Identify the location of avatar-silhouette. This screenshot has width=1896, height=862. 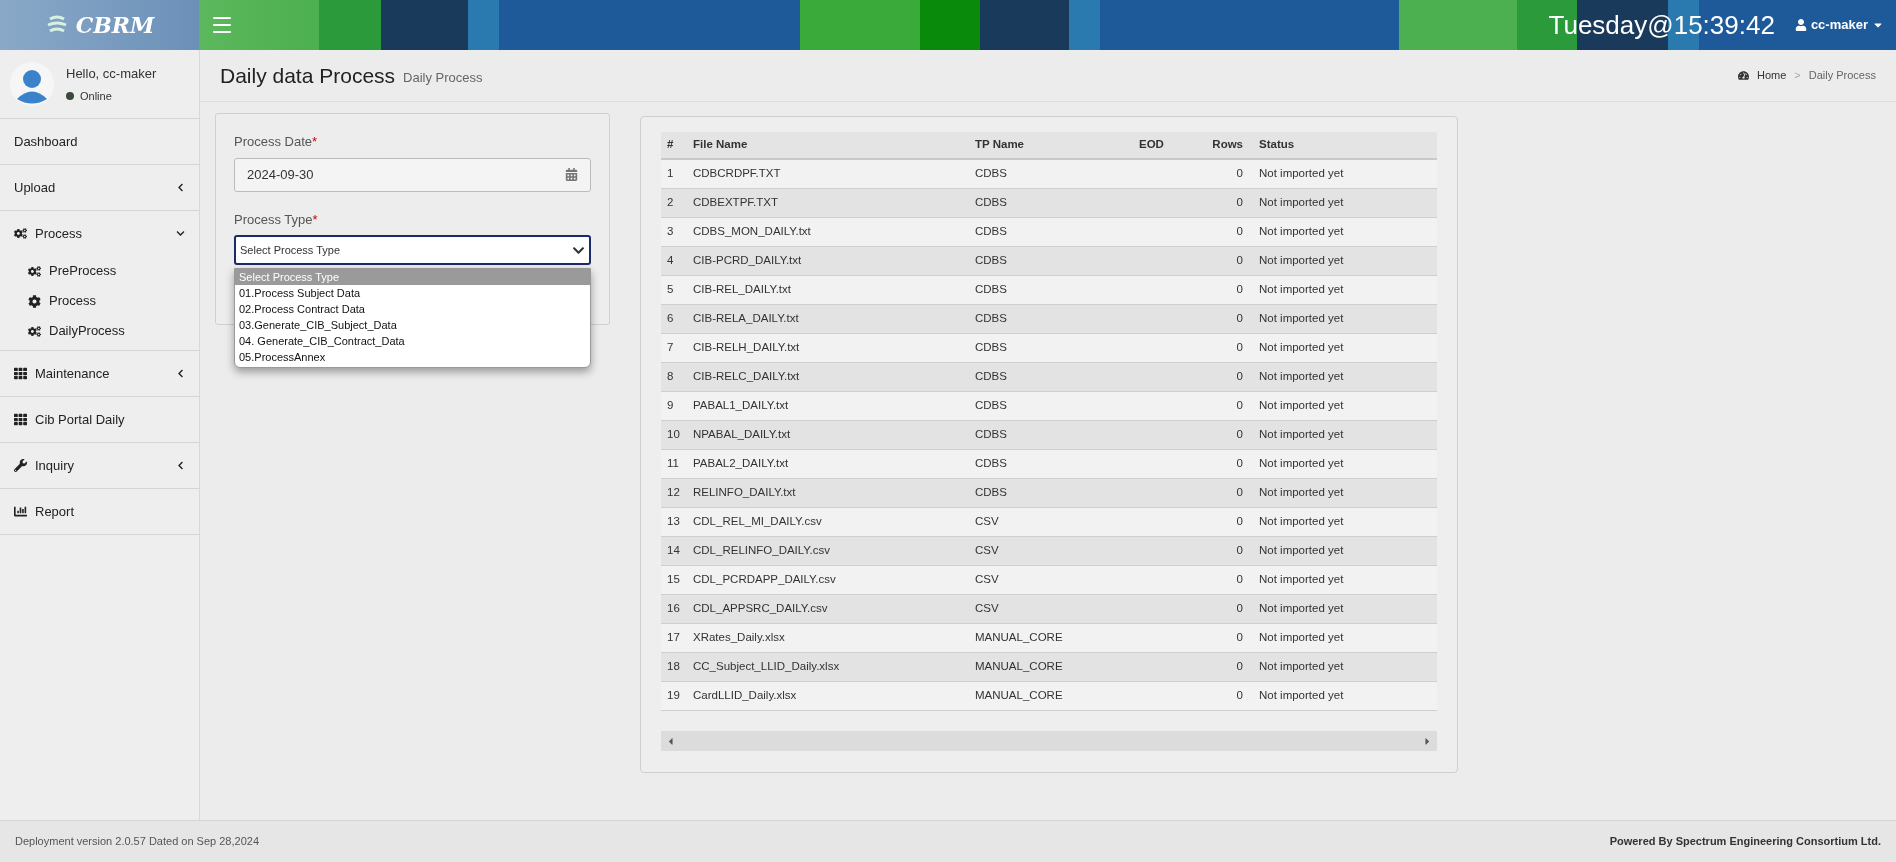
(32, 84).